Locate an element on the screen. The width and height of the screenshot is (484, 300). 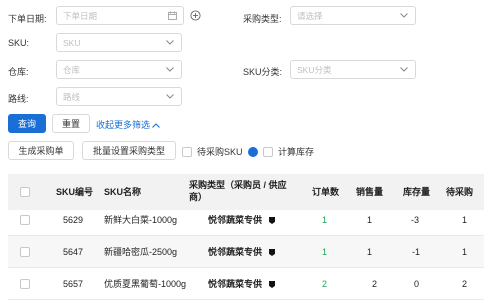
collapse-filters-link: 收起更多筛选 is located at coordinates (128, 124).